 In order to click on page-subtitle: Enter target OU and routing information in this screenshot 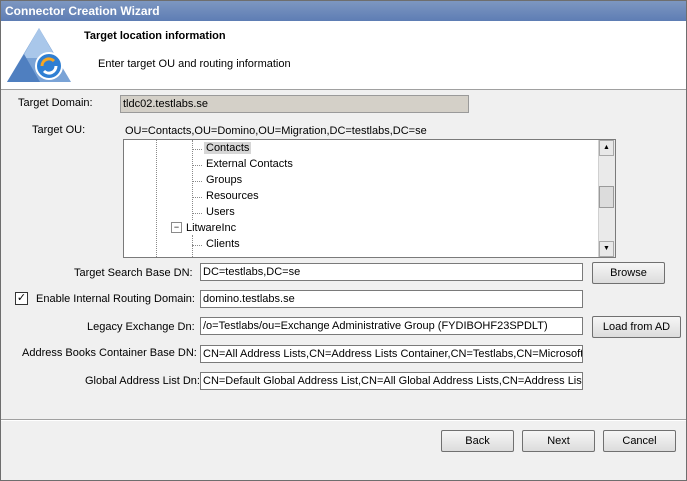, I will do `click(194, 64)`.